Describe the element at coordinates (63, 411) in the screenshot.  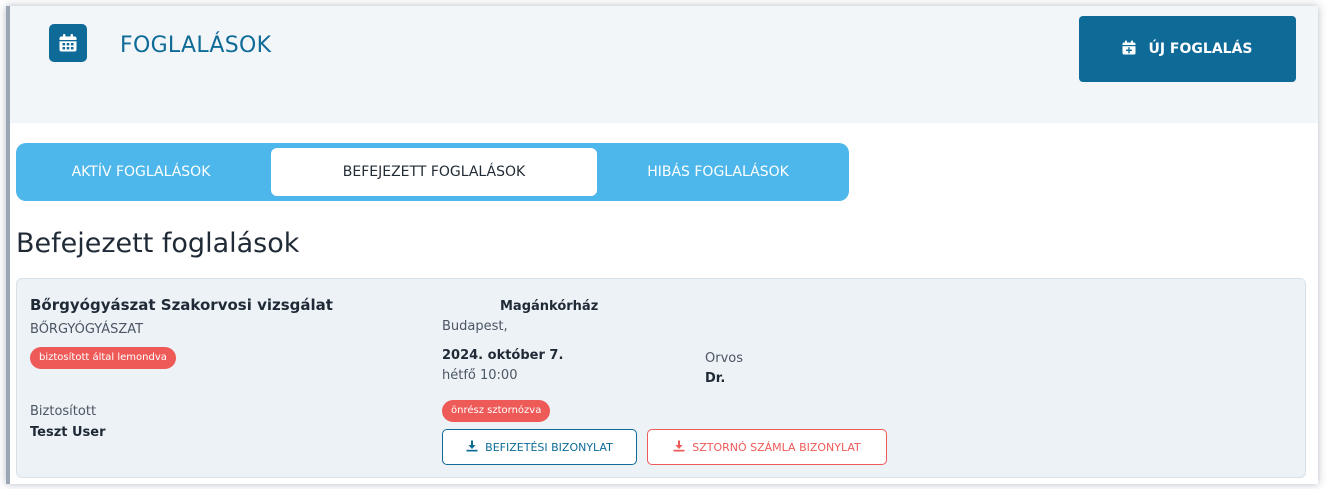
I see `insured-label: Biztosított` at that location.